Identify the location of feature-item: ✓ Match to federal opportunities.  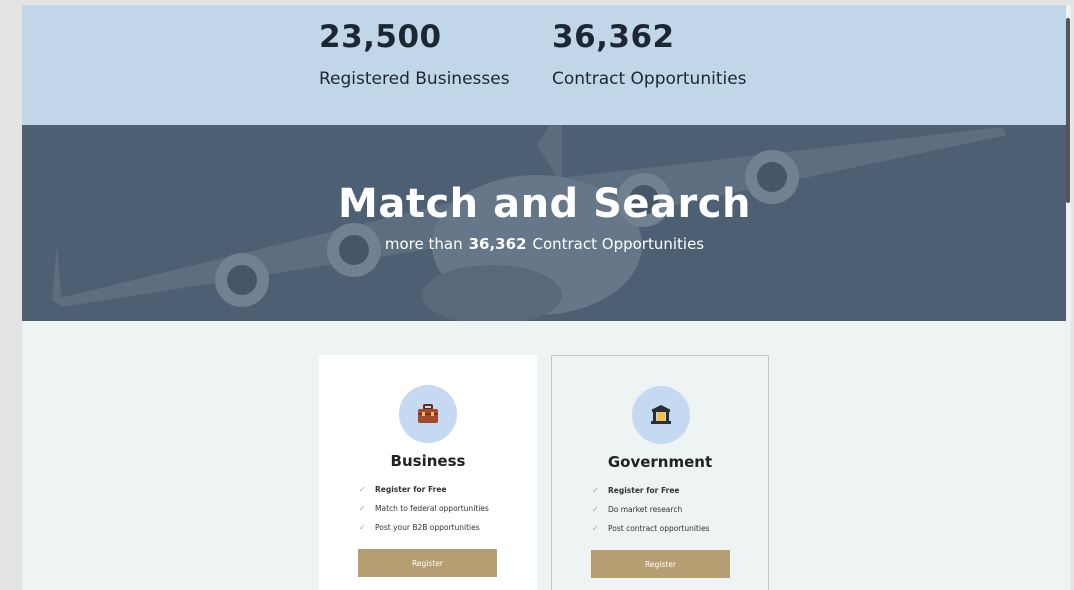
(424, 513).